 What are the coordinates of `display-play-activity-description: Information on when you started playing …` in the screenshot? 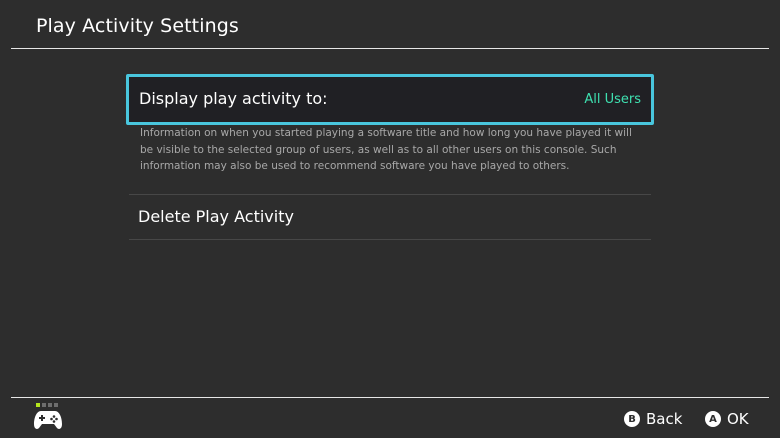 It's located at (386, 149).